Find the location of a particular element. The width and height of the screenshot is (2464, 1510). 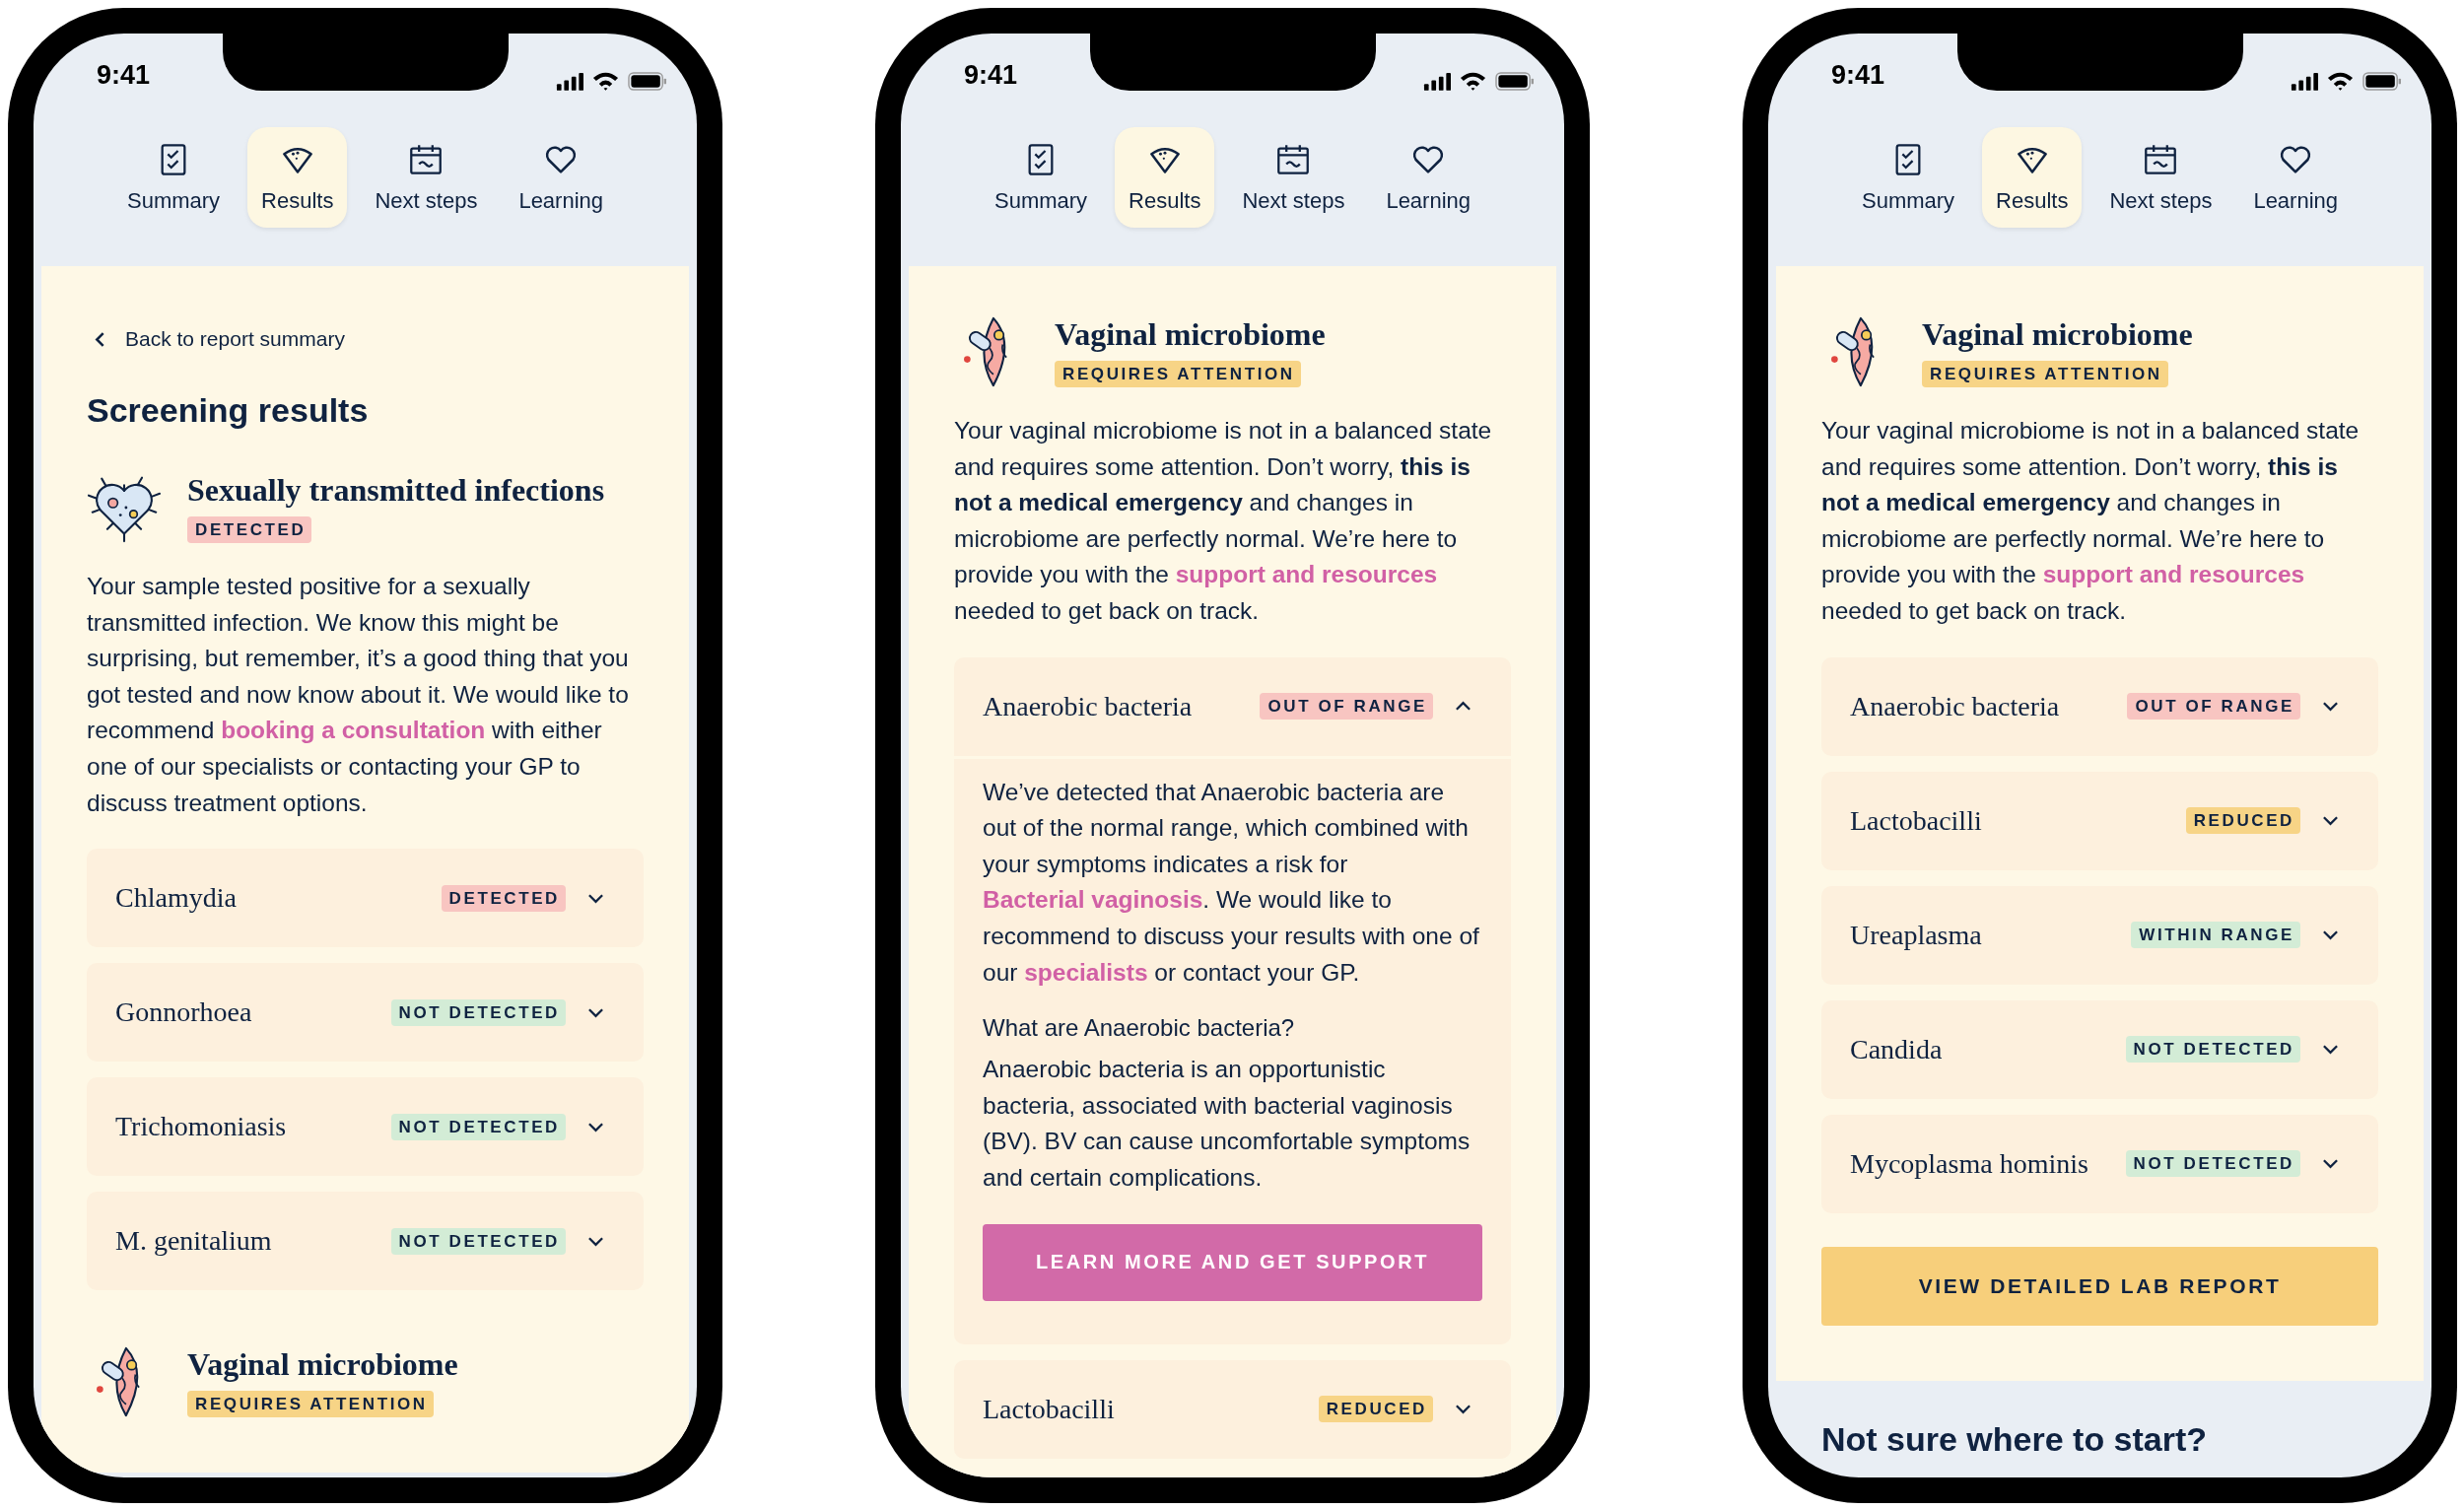

lab-report-button: VIEW DETAILED LAB REPORT is located at coordinates (2099, 1286).